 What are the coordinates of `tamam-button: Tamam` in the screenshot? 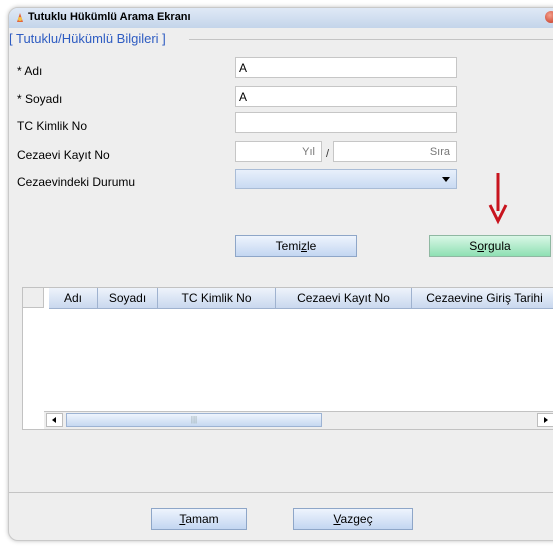 It's located at (199, 519).